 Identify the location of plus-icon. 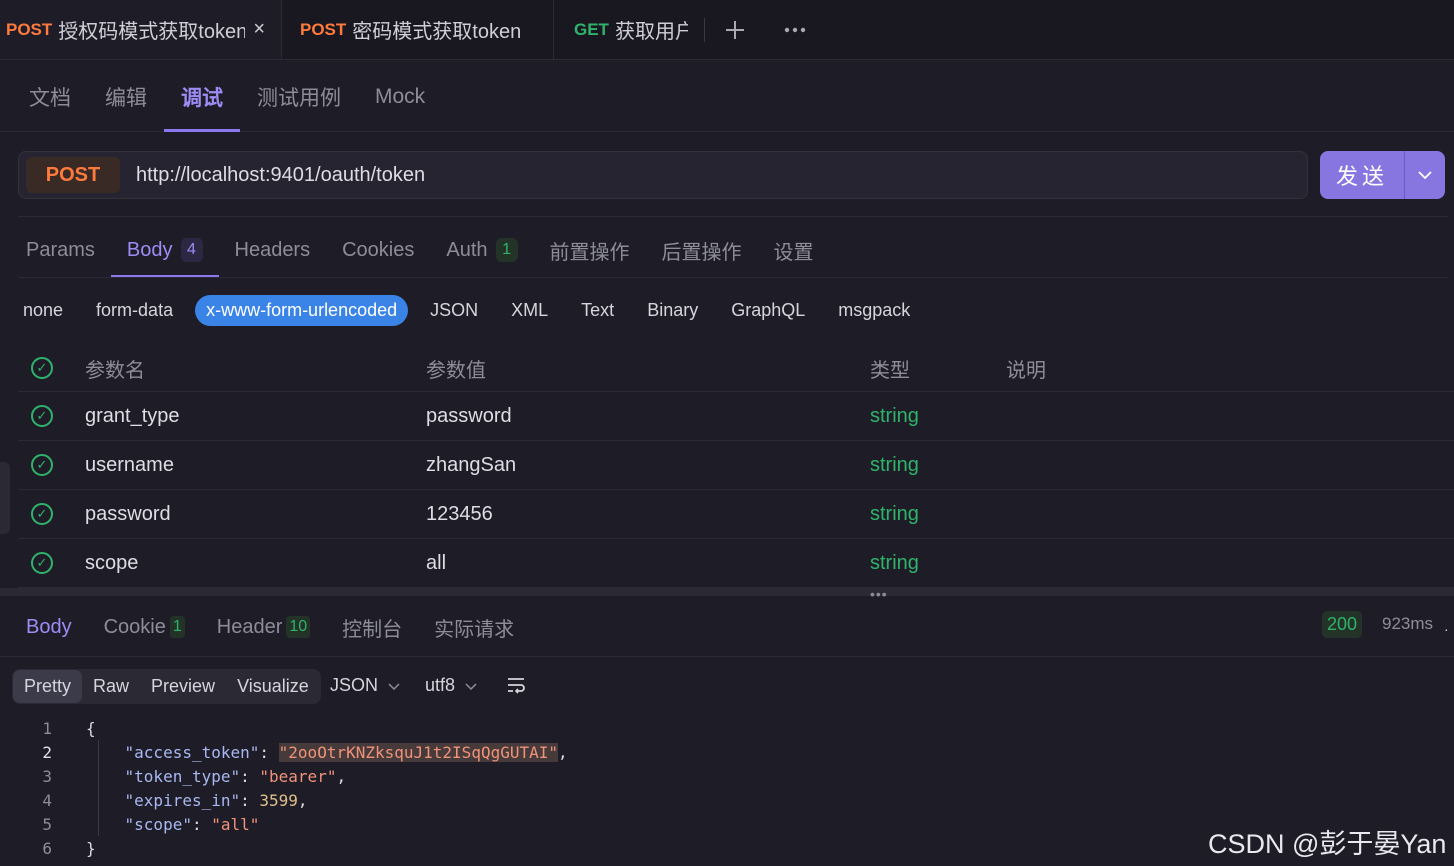
(735, 29).